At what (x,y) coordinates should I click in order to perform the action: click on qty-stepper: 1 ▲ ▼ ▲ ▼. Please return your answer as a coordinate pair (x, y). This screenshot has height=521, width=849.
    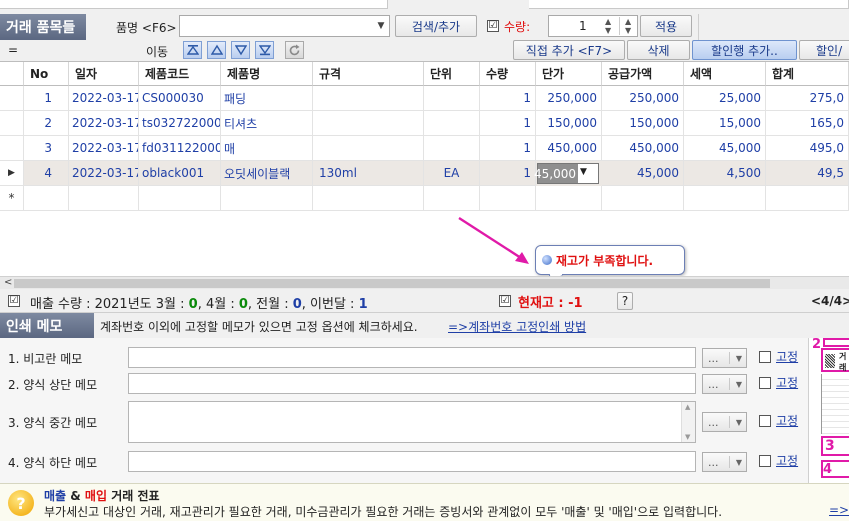
    Looking at the image, I should click on (593, 26).